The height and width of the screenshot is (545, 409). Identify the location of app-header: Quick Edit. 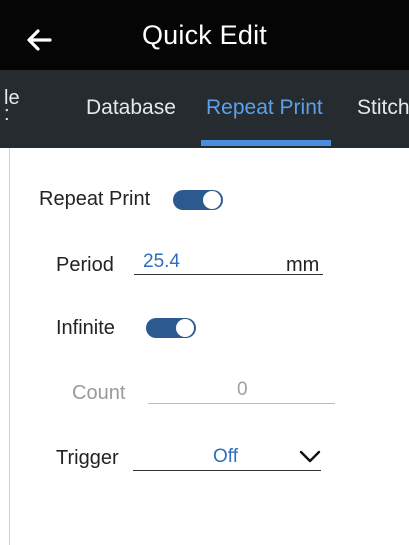
(204, 35).